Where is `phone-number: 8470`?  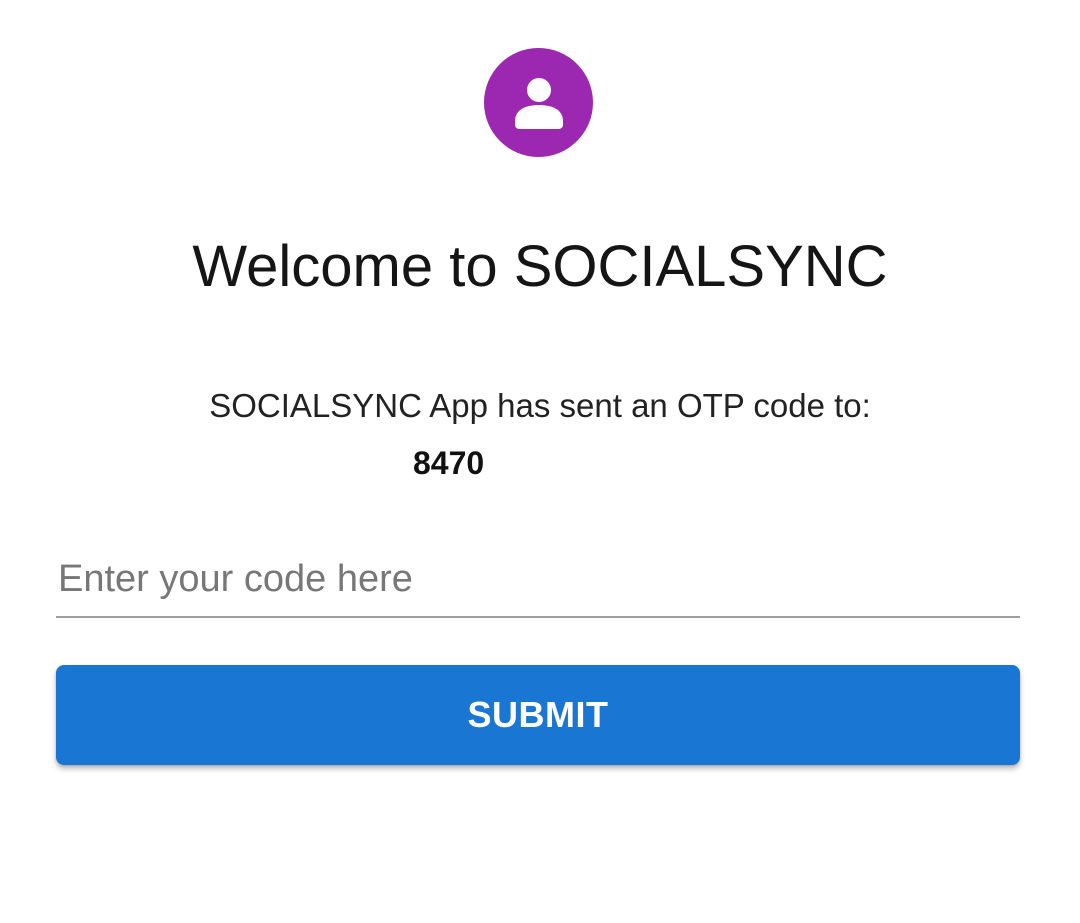
phone-number: 8470 is located at coordinates (449, 463).